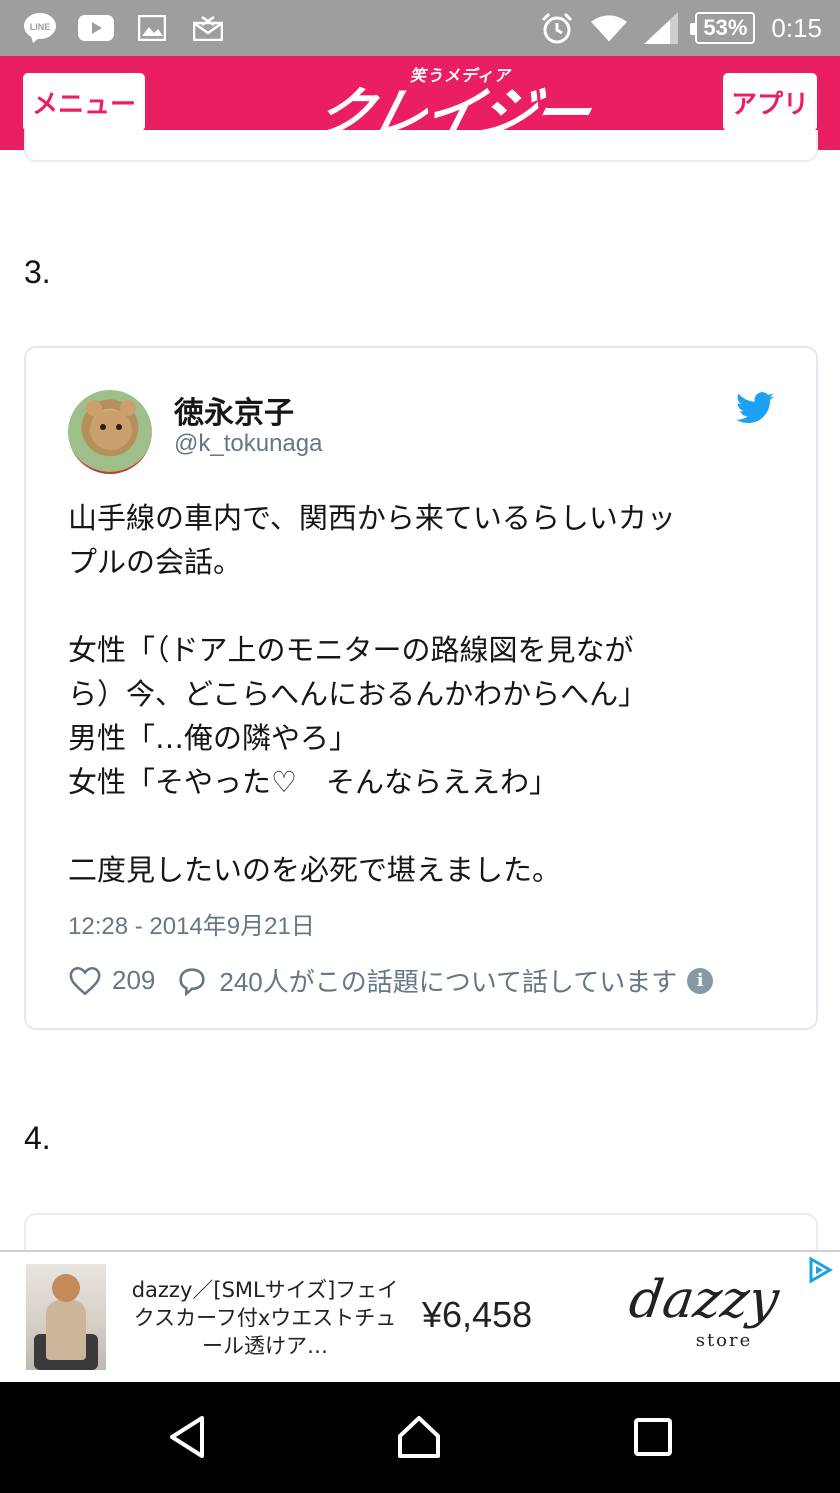 This screenshot has width=840, height=1493. I want to click on tweet-author-handle: @k_tokunaga, so click(248, 444).